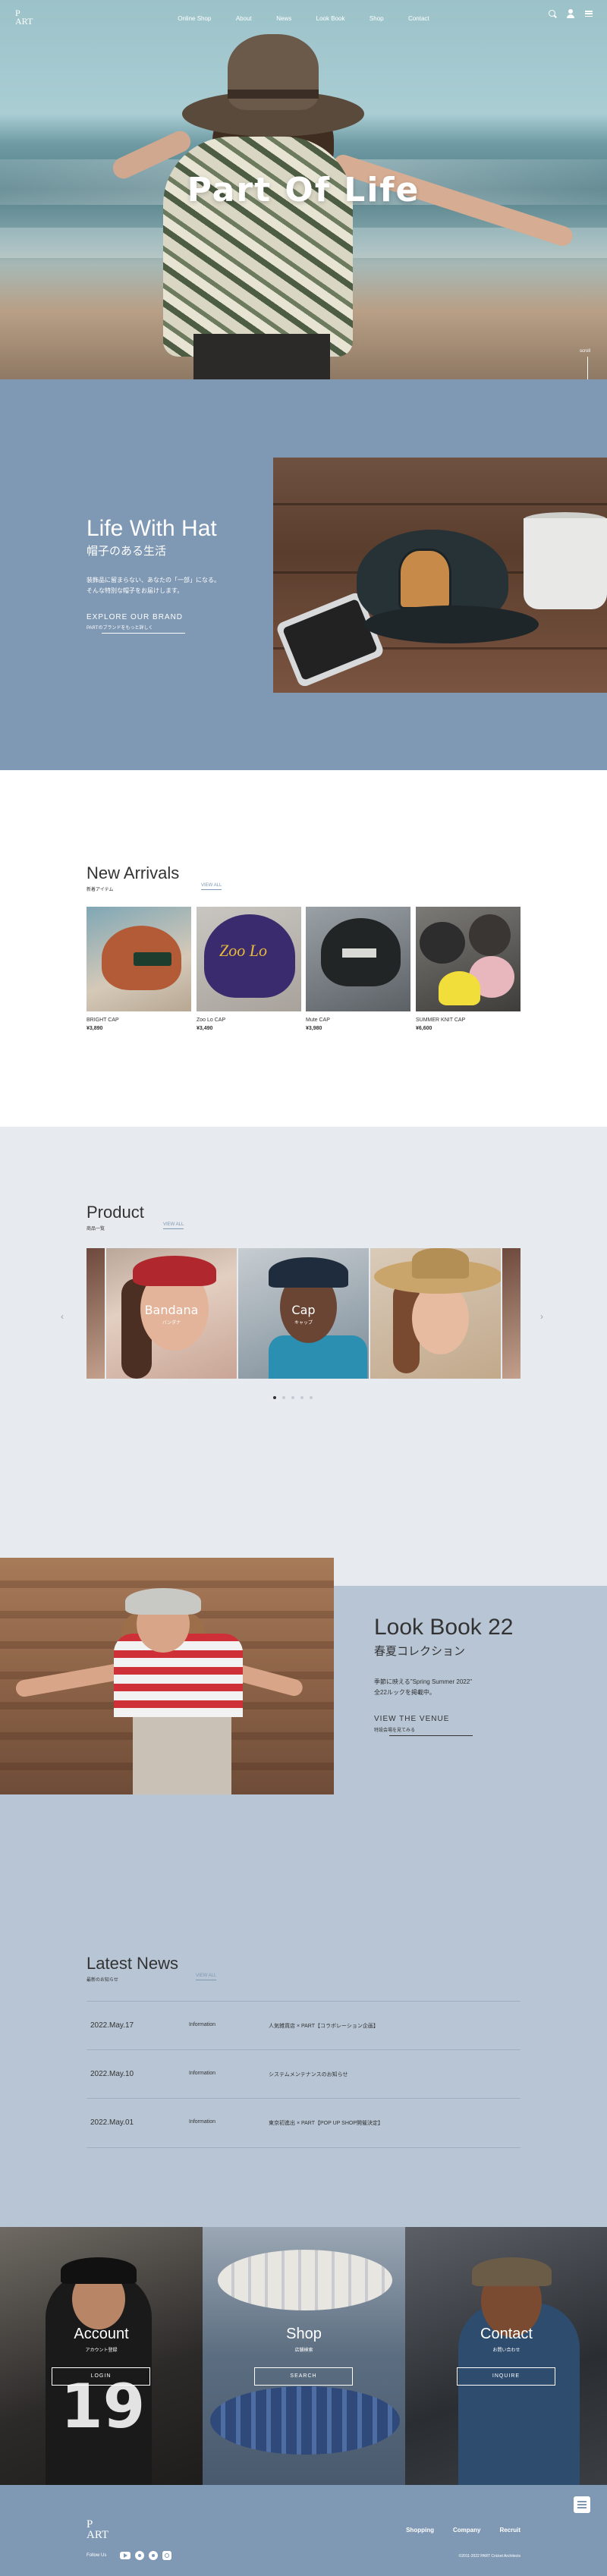  What do you see at coordinates (258, 247) in the screenshot?
I see `hero-photo-shirt` at bounding box center [258, 247].